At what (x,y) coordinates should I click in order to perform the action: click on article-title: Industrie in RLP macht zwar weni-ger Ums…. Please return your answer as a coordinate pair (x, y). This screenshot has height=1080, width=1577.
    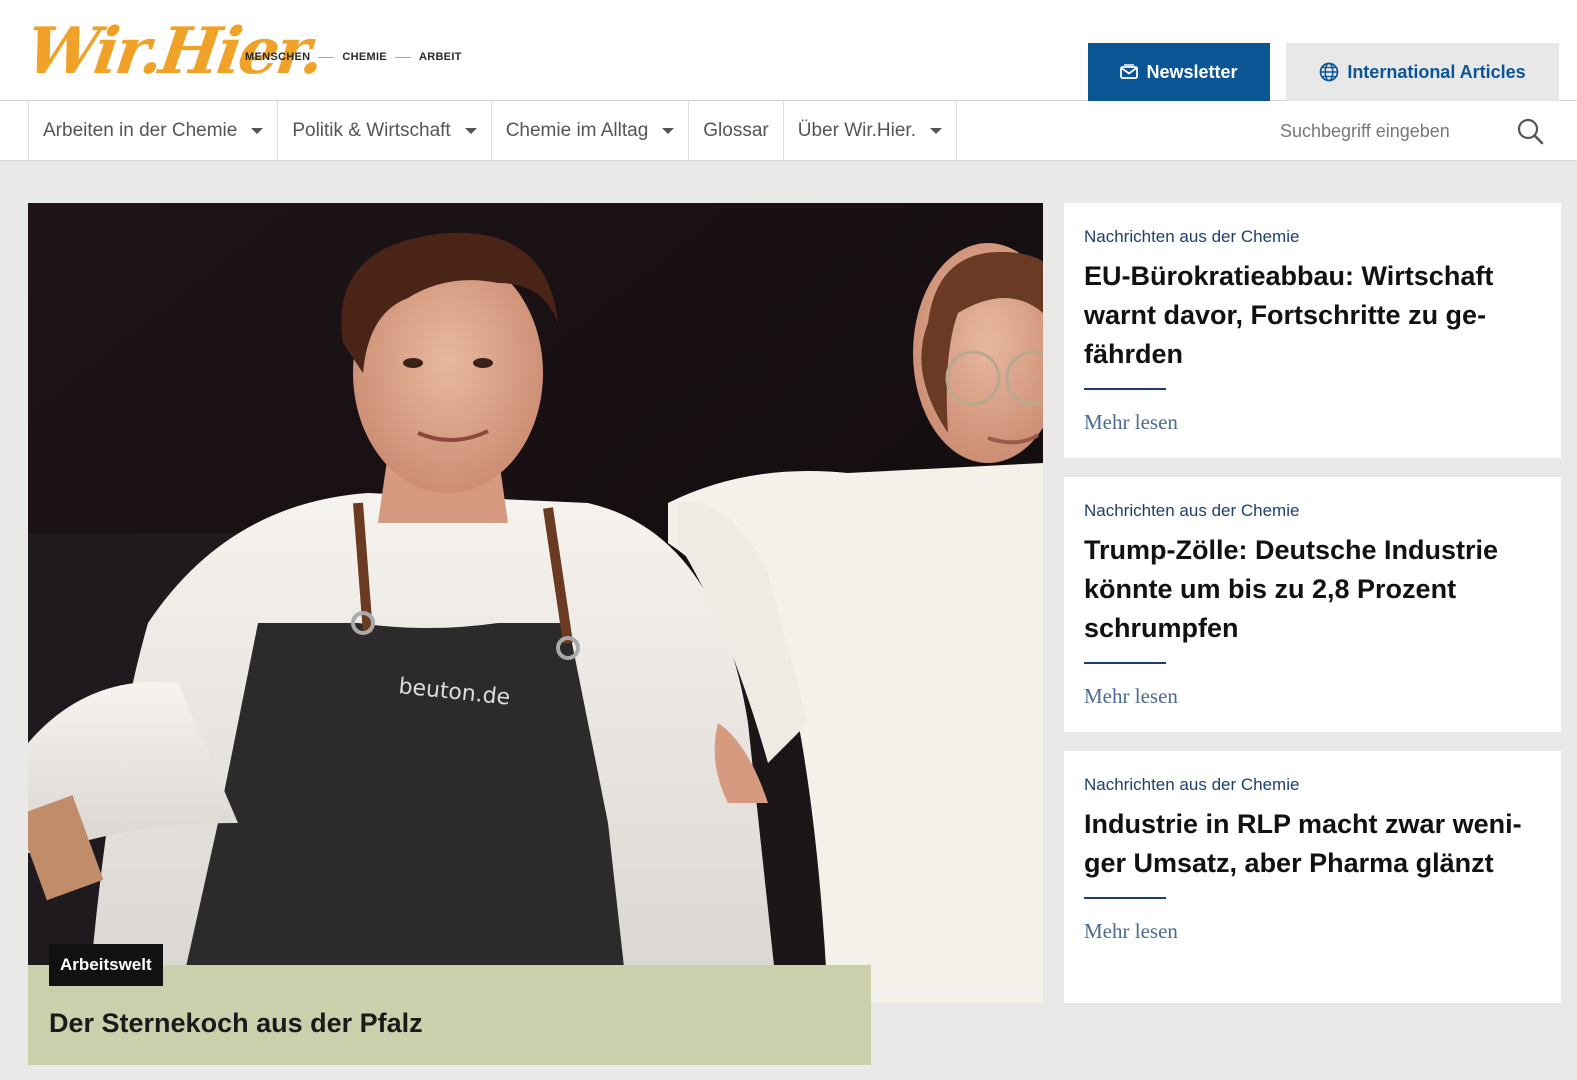
    Looking at the image, I should click on (1312, 844).